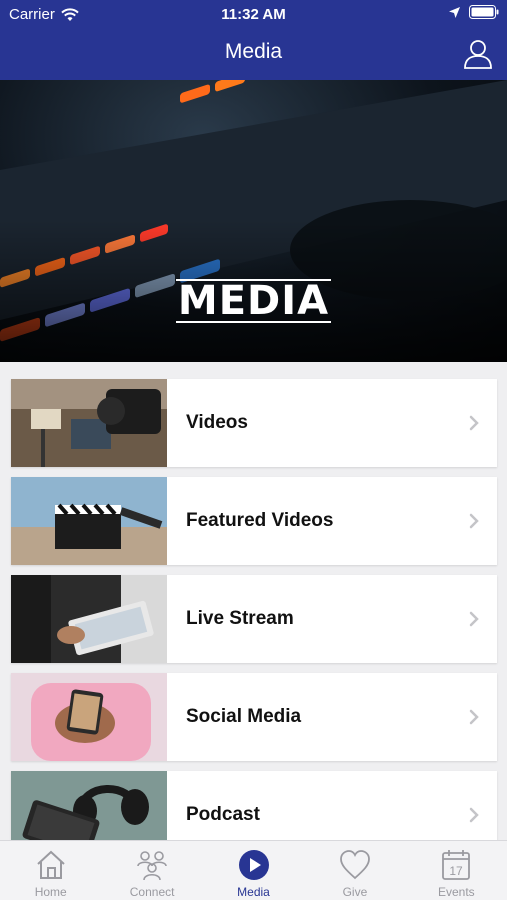  What do you see at coordinates (51, 864) in the screenshot?
I see `home-icon` at bounding box center [51, 864].